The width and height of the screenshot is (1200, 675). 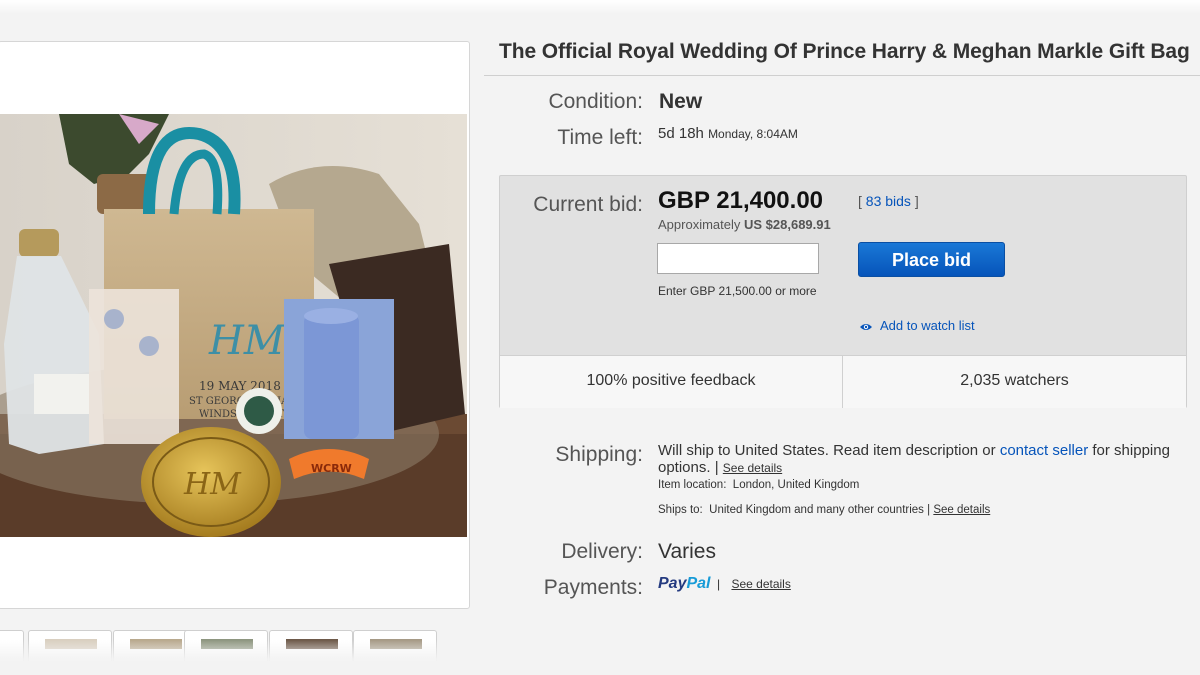 What do you see at coordinates (331, 468) in the screenshot?
I see `wristband-text: WCRW` at bounding box center [331, 468].